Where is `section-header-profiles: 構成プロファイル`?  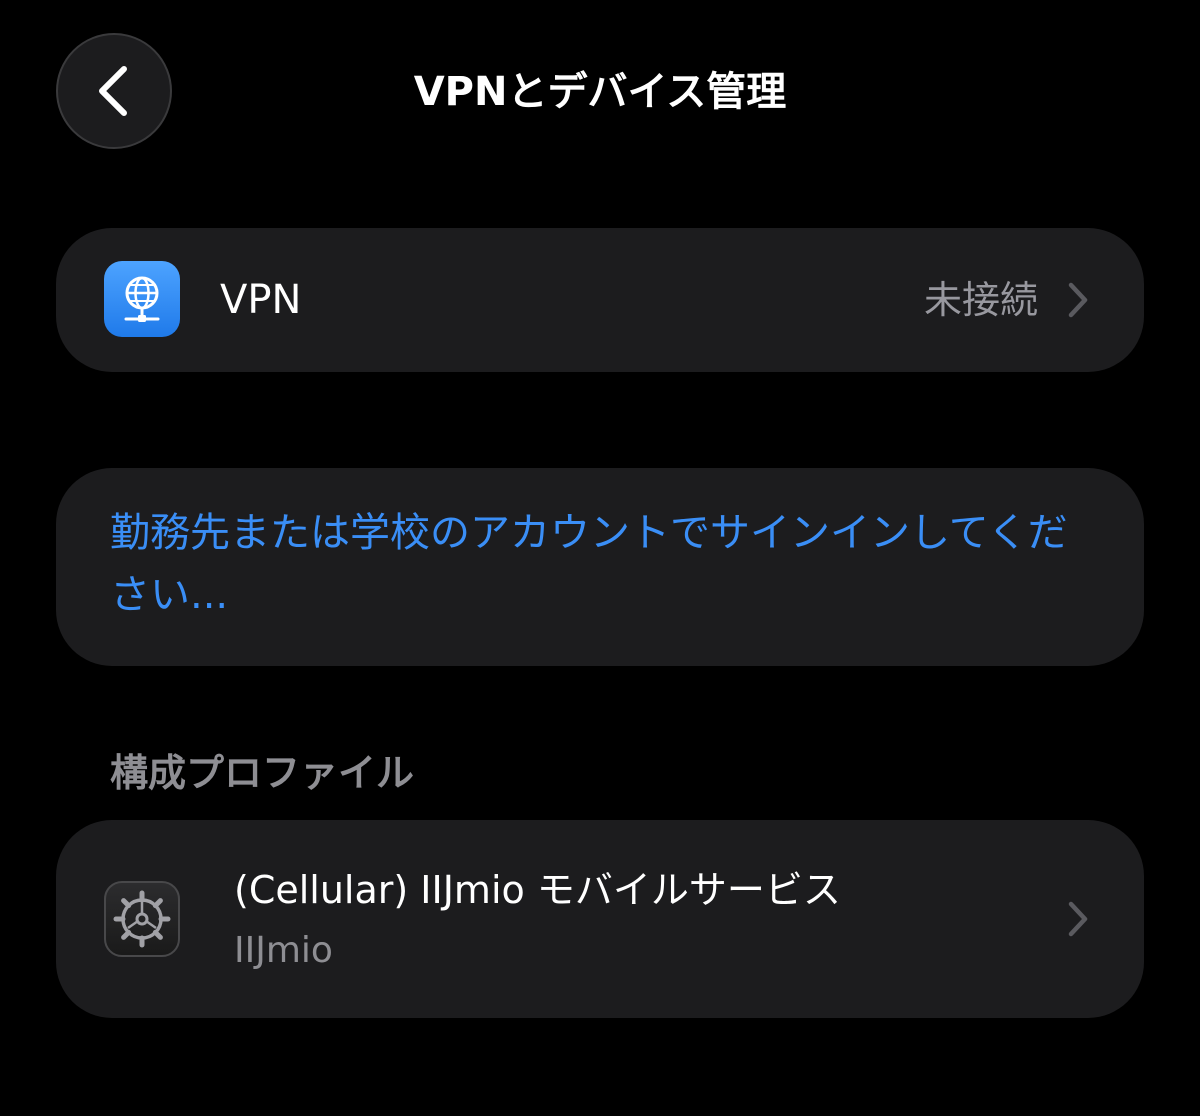
section-header-profiles: 構成プロファイル is located at coordinates (262, 773).